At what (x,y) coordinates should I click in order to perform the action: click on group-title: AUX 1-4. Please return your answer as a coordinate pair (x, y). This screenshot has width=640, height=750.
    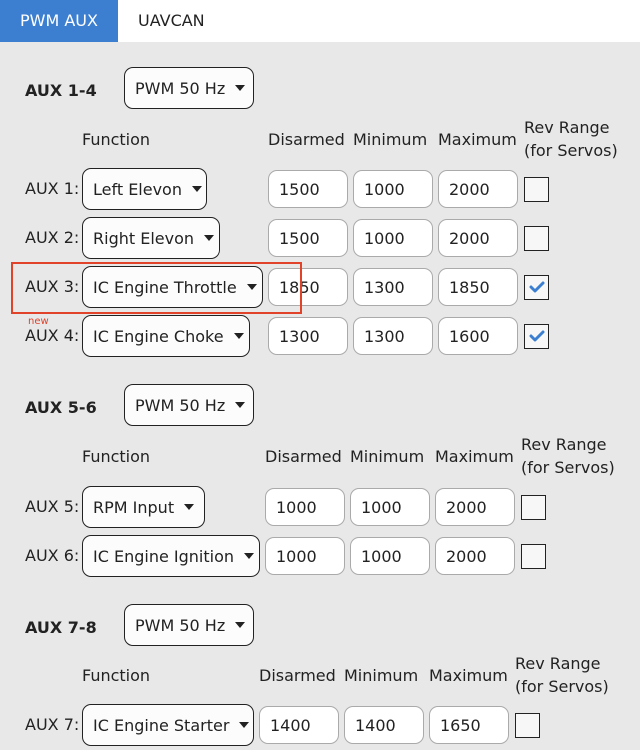
    Looking at the image, I should click on (61, 90).